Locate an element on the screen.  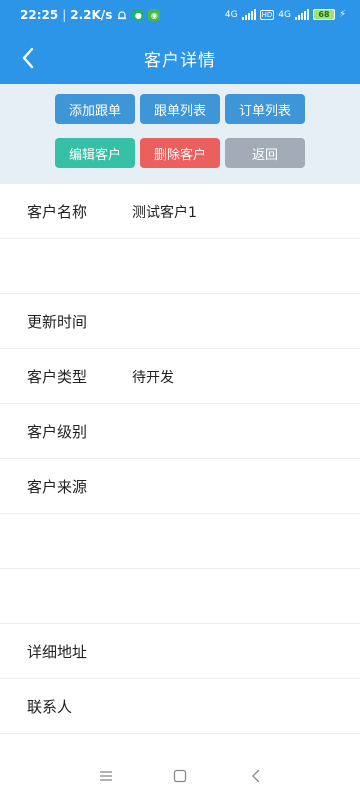
wechat-notification-icon: ◉ is located at coordinates (154, 15).